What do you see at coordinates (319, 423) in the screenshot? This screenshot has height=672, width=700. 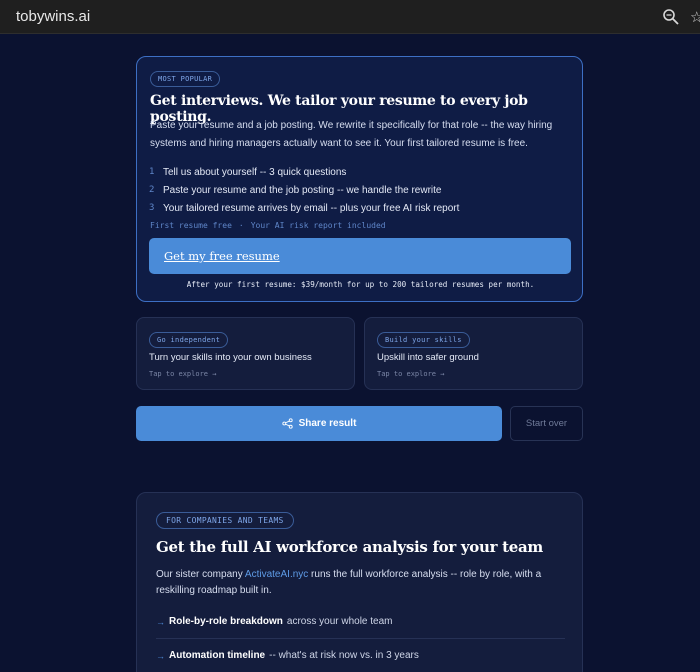 I see `share-result-button: Share result` at bounding box center [319, 423].